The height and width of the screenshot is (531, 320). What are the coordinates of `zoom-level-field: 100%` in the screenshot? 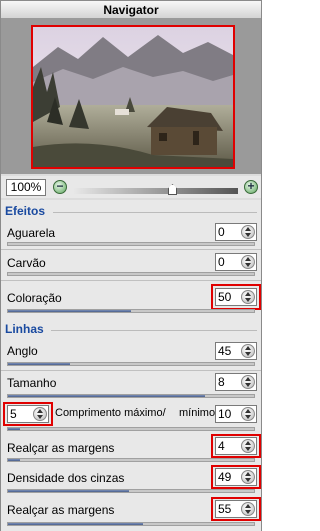 It's located at (26, 187).